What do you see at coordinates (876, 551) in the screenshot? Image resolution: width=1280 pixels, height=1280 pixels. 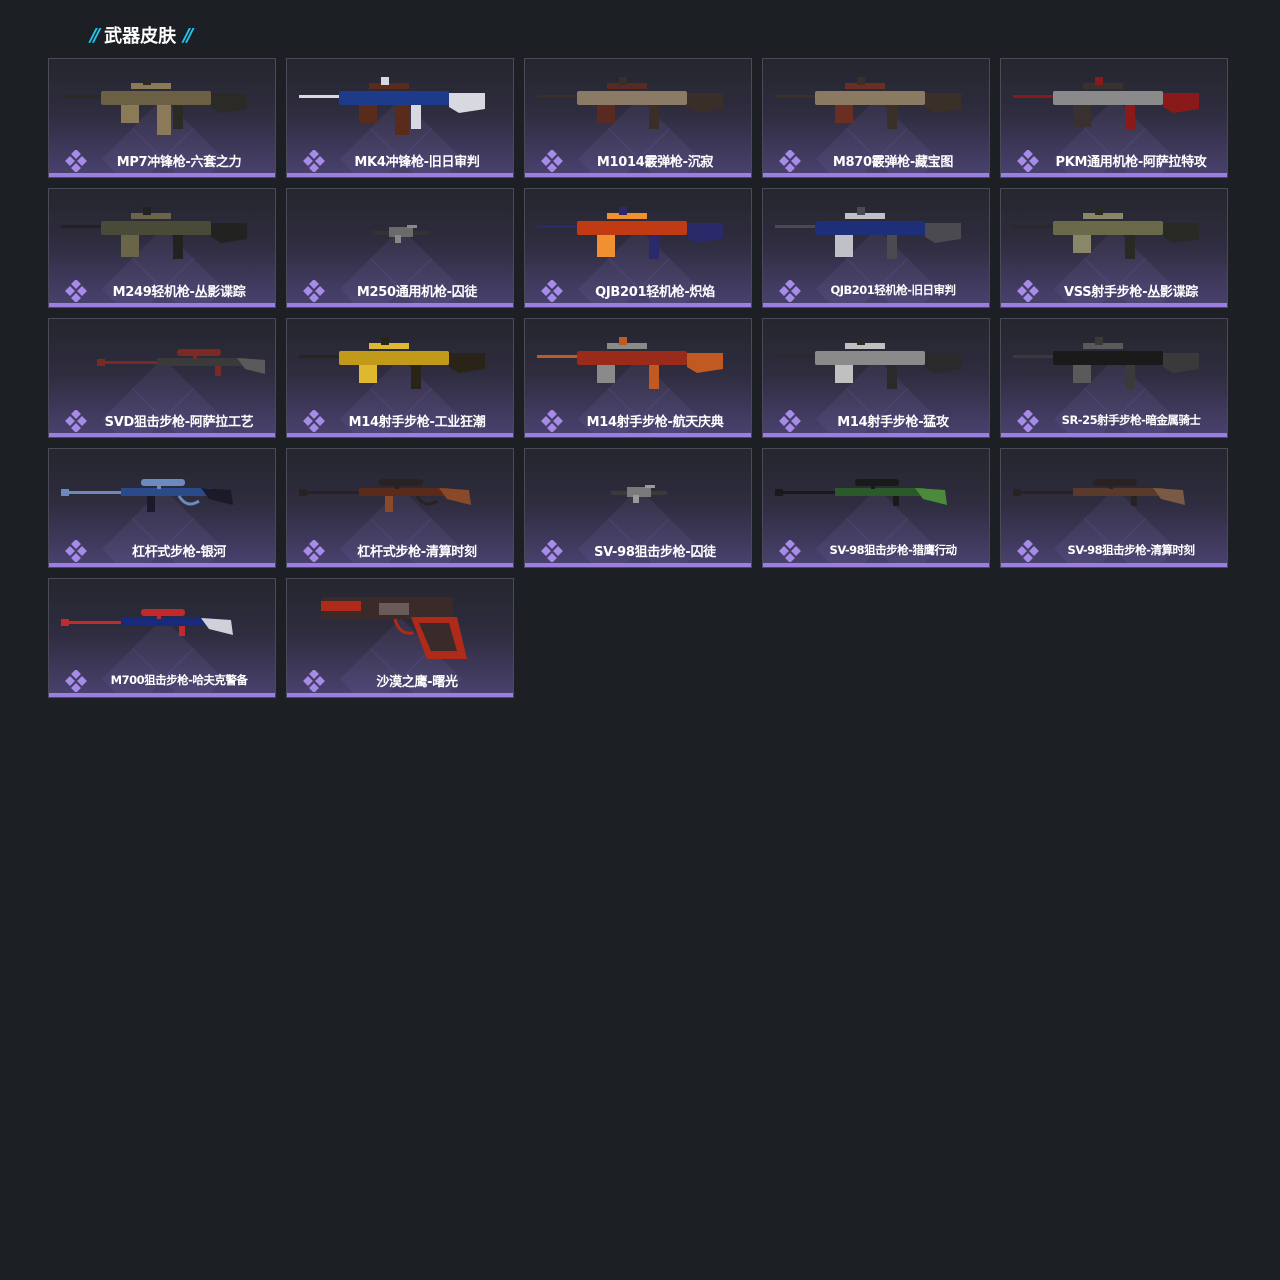 I see `card-label-row: SV-98狙击步枪-猎鹰行动` at bounding box center [876, 551].